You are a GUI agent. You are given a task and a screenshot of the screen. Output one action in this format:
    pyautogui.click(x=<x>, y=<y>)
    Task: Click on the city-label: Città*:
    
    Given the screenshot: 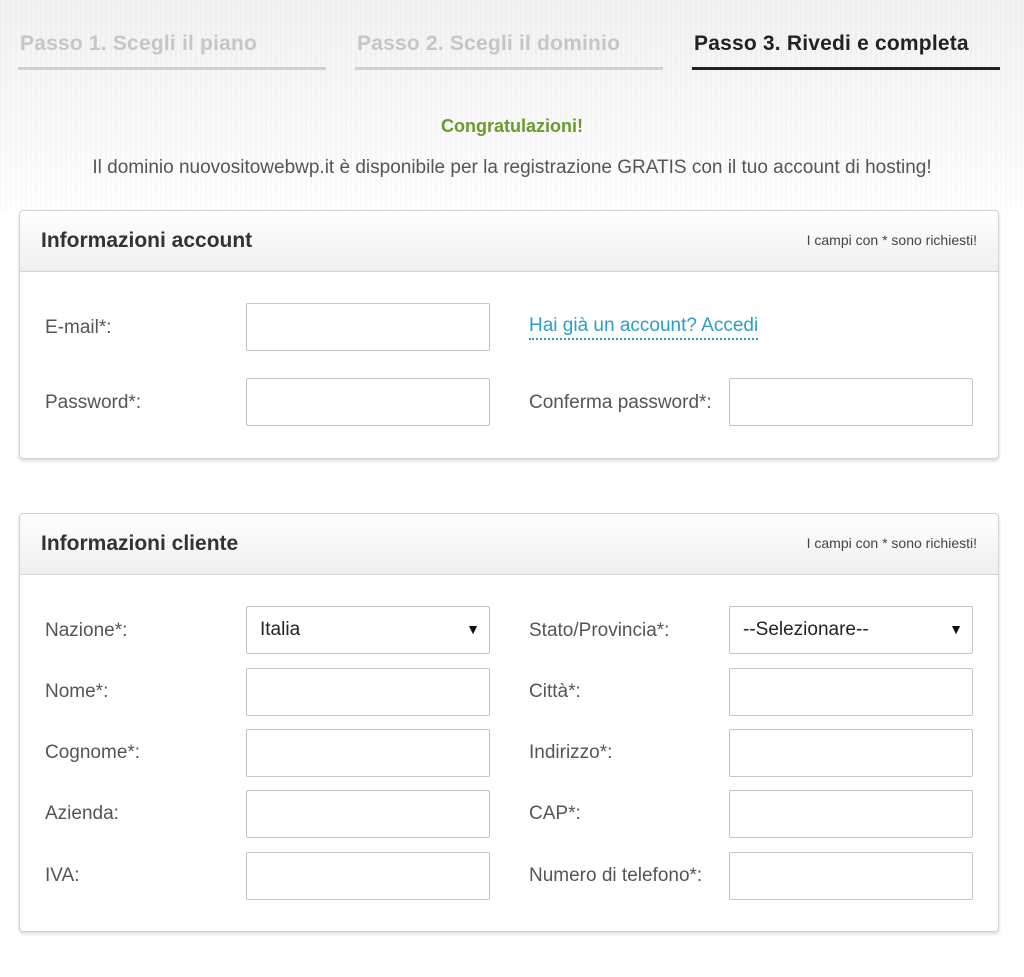 What is the action you would take?
    pyautogui.click(x=555, y=691)
    